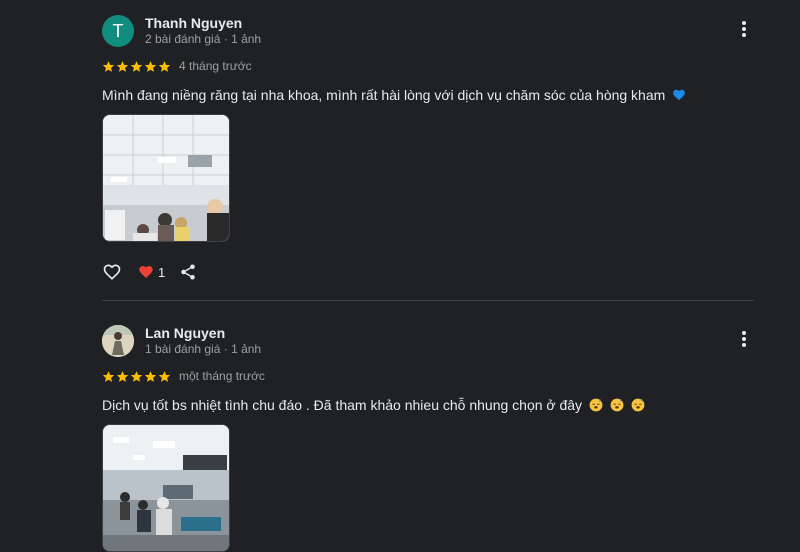 The height and width of the screenshot is (552, 800). Describe the element at coordinates (215, 66) in the screenshot. I see `review-time: 4 tháng trước` at that location.